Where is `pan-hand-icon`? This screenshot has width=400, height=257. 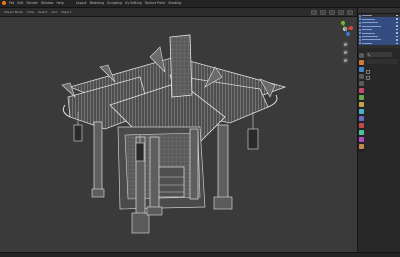
pan-hand-icon is located at coordinates (345, 52).